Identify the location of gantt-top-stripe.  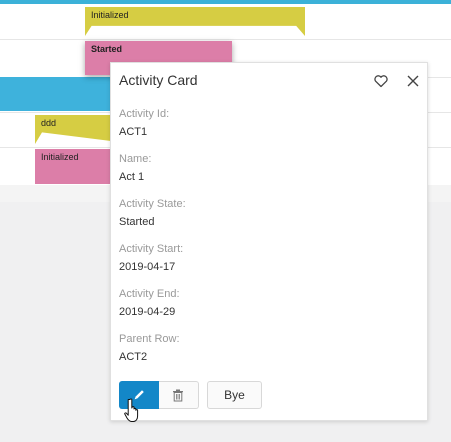
(225, 2).